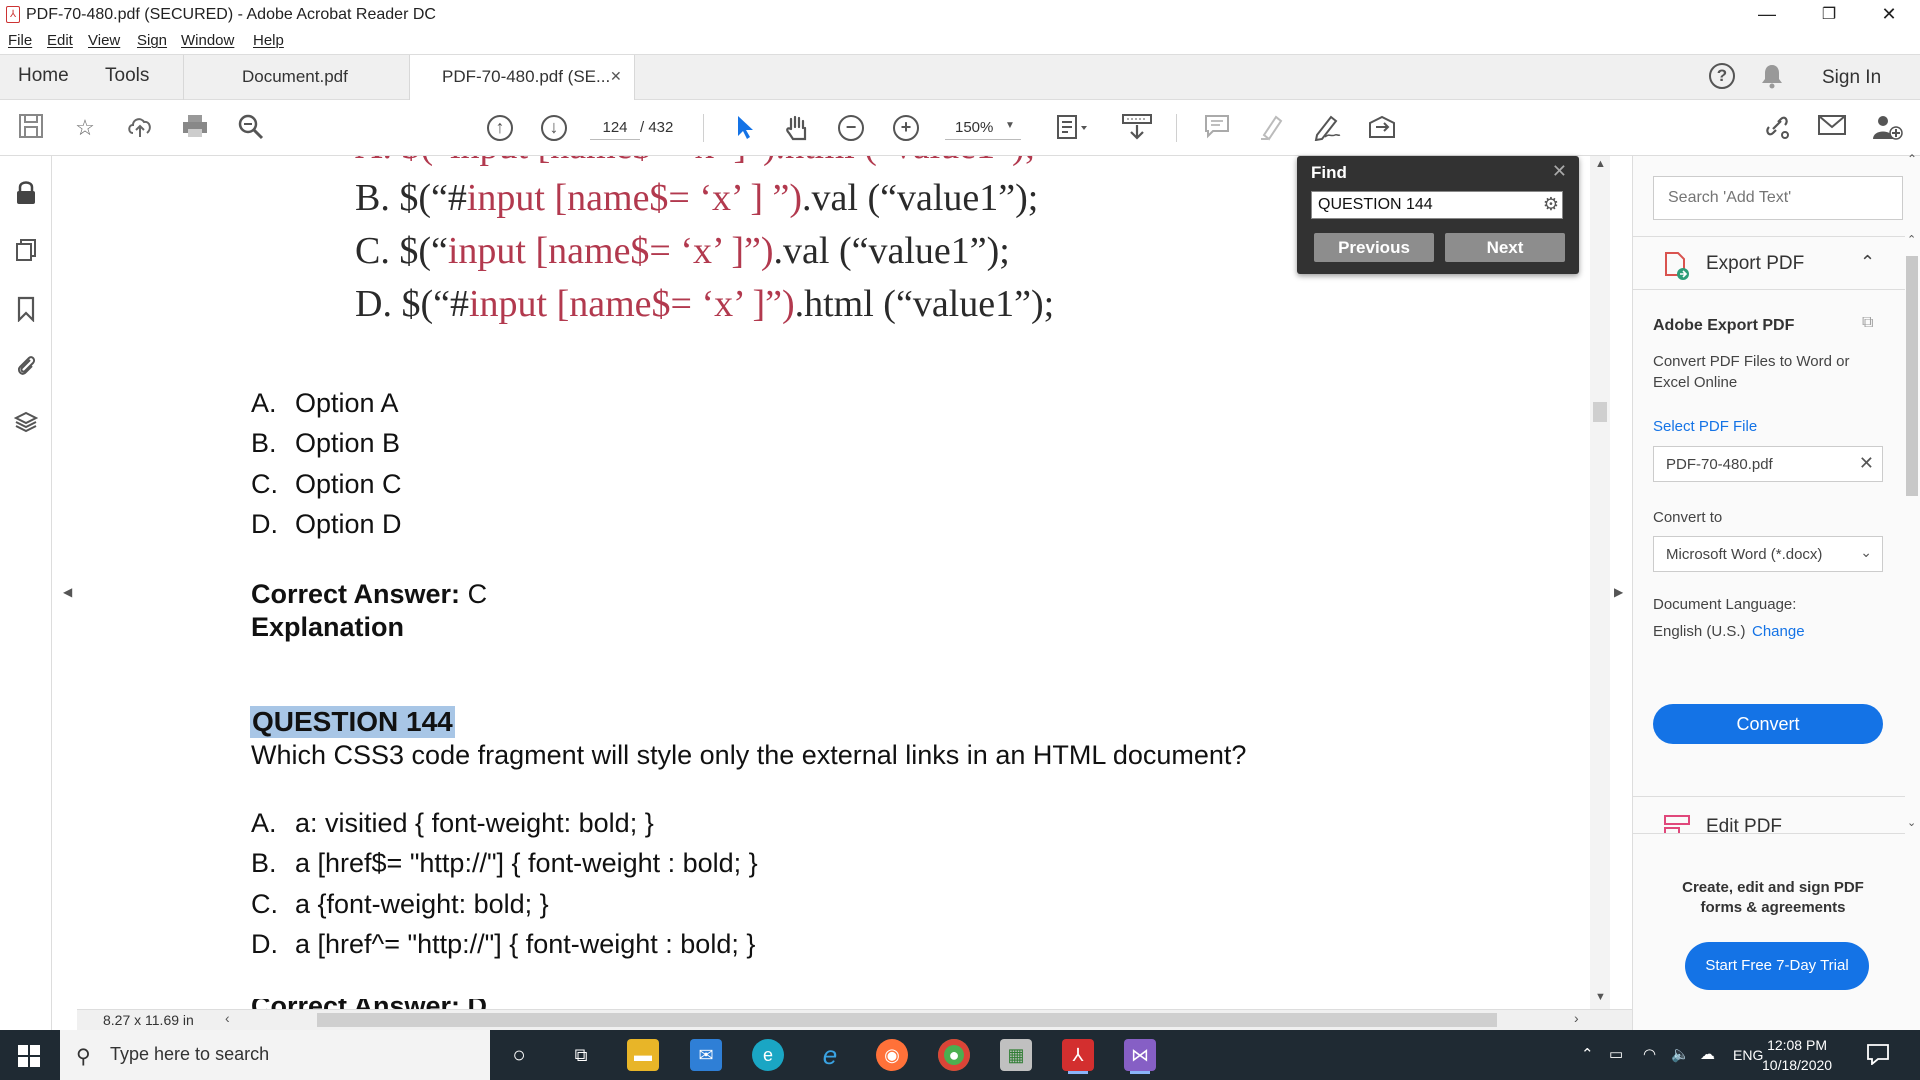  Describe the element at coordinates (1867, 323) in the screenshot. I see `copy-icon: ⧉` at that location.